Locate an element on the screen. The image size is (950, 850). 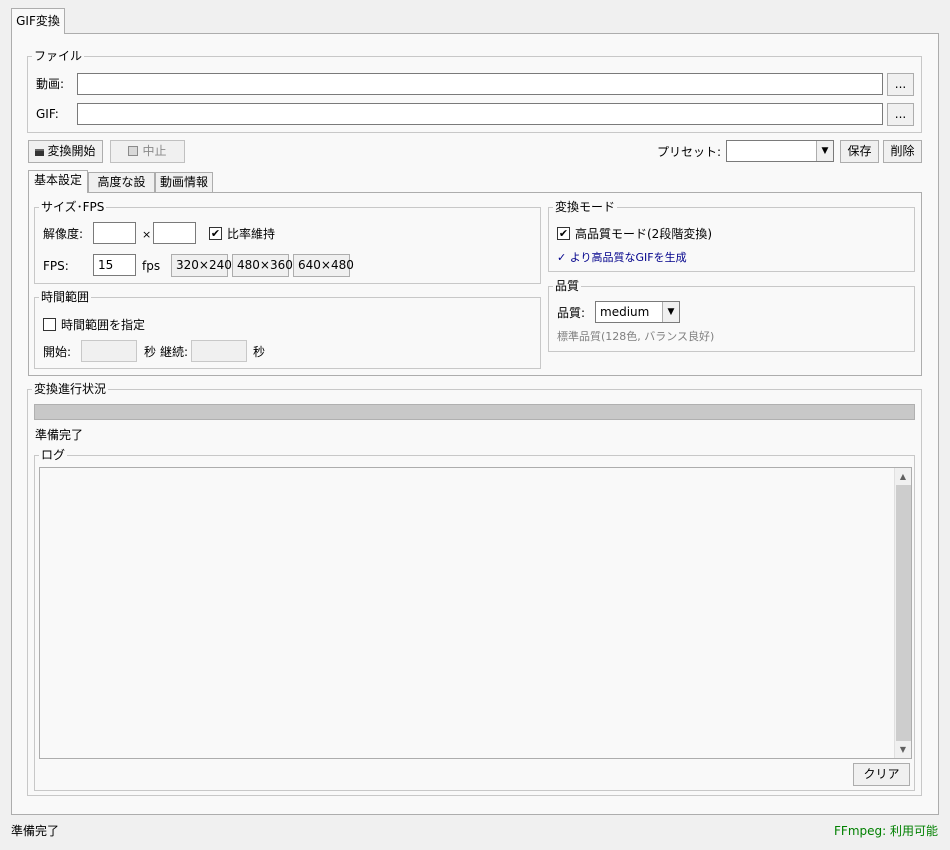
duration-input is located at coordinates (219, 351).